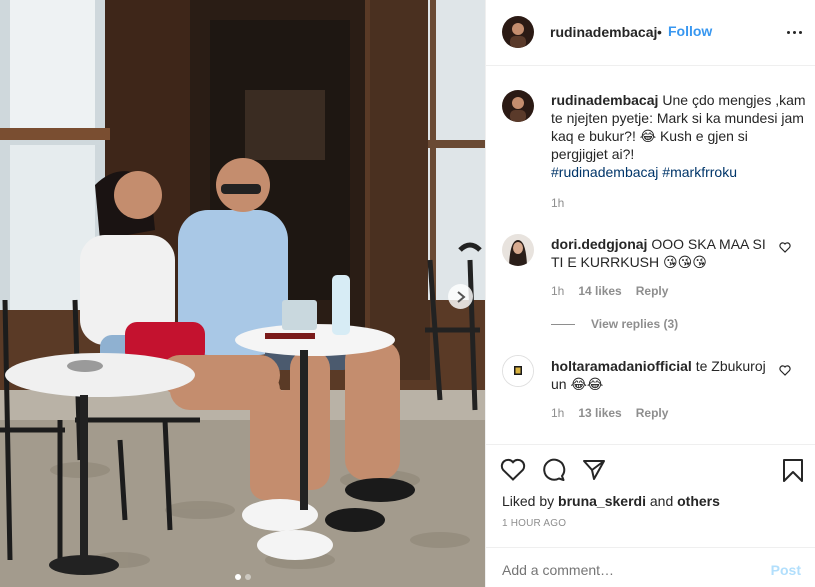  I want to click on chevron-right-icon, so click(461, 296).